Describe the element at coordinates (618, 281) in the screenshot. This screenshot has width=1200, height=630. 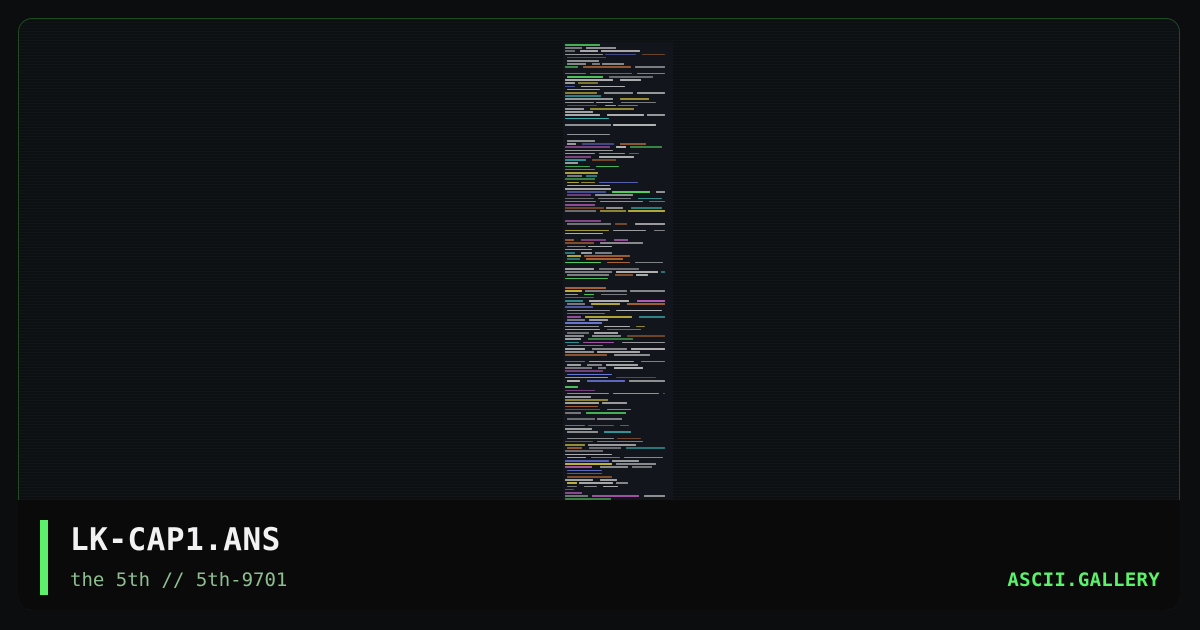
I see `ansi-art-text-lines` at that location.